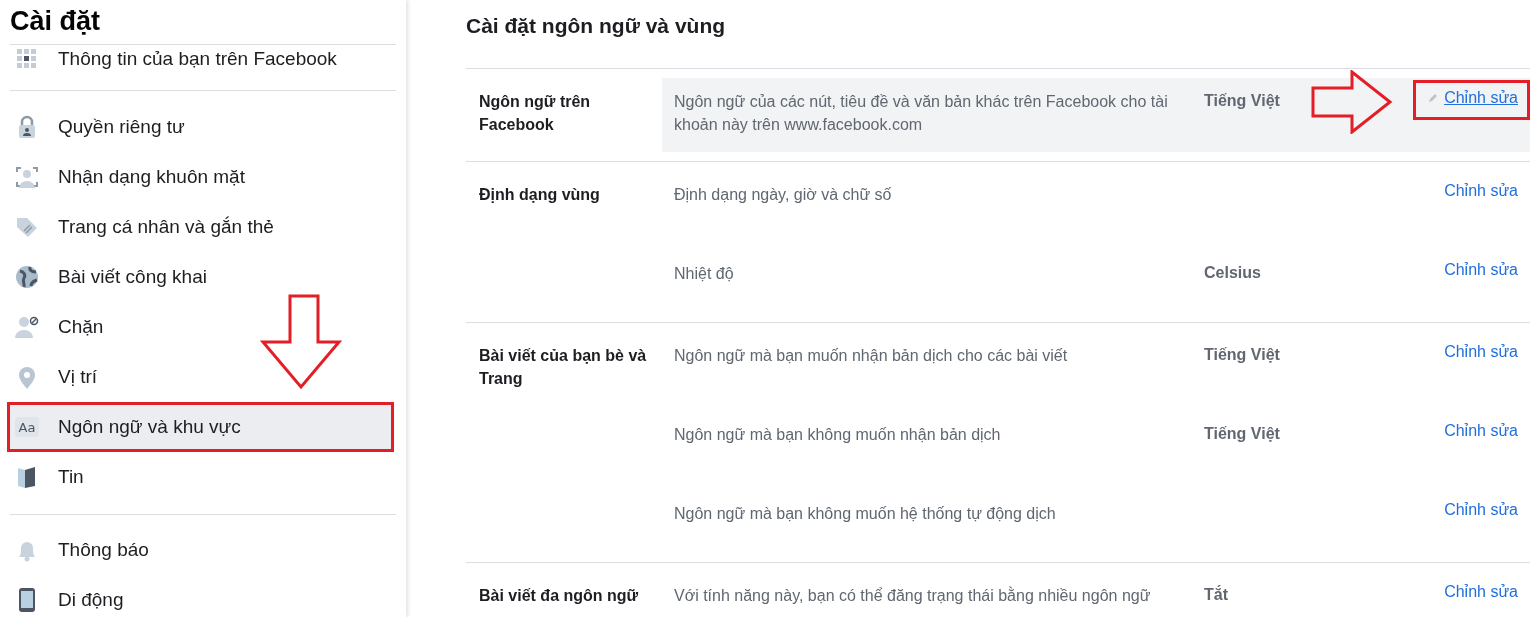 Image resolution: width=1536 pixels, height=617 pixels. Describe the element at coordinates (103, 550) in the screenshot. I see `sidebar-item-label: Thông báo` at that location.